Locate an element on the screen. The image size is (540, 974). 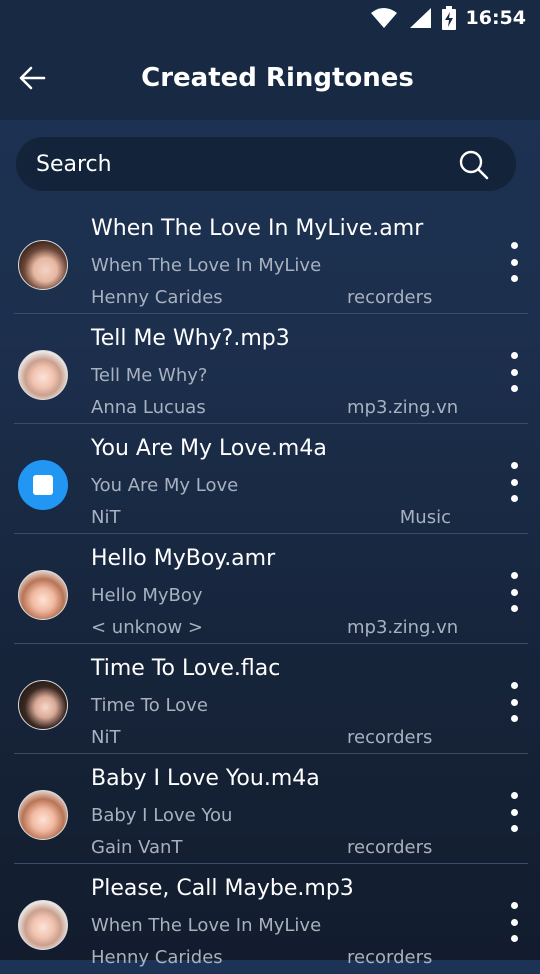
ringtone-artist: Anna Lucuas is located at coordinates (148, 407).